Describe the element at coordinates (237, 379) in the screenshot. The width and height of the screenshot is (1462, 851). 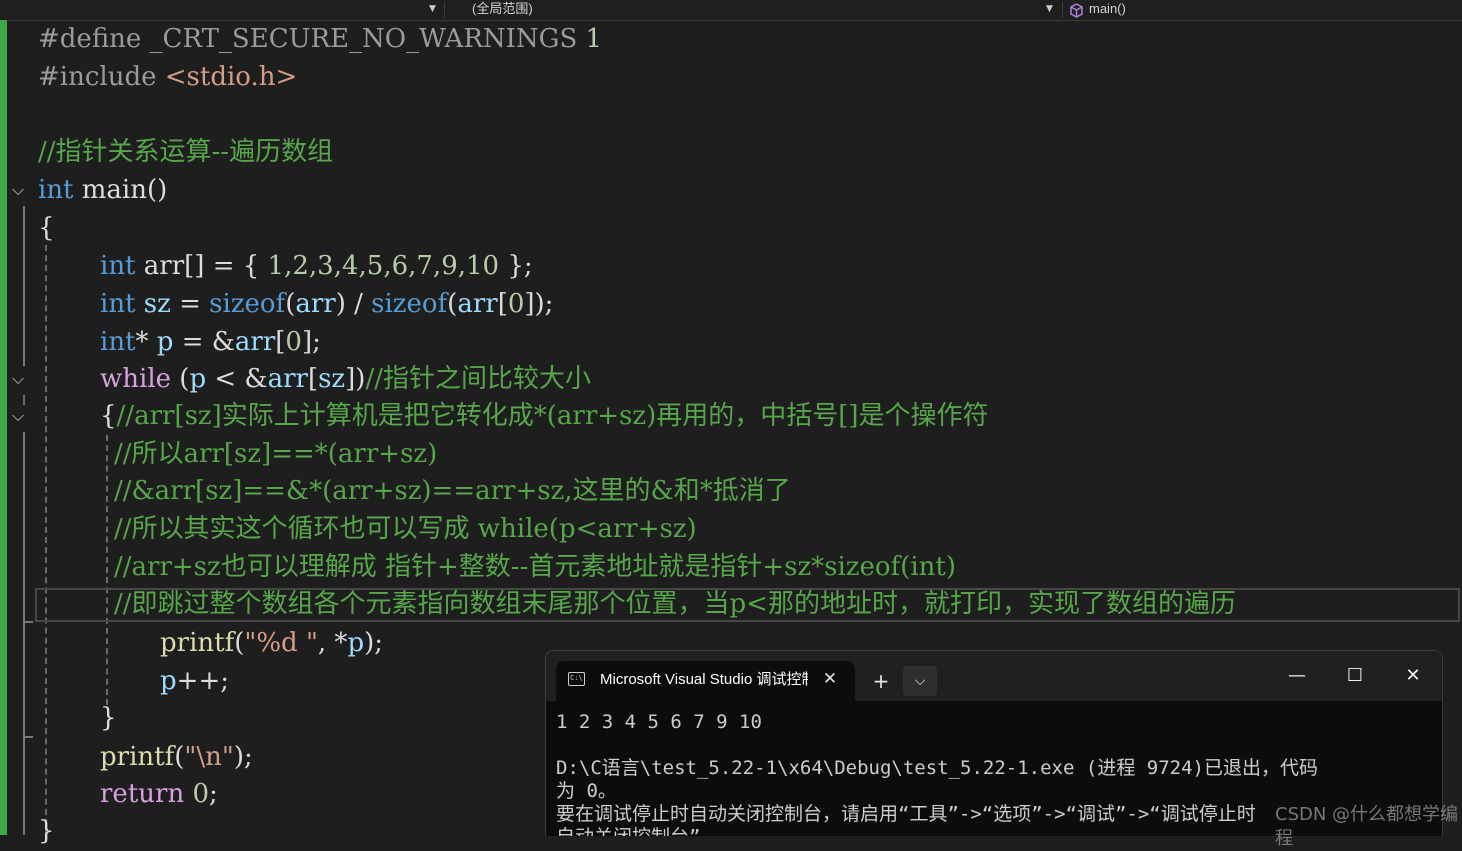
I see `code-text: < &` at that location.